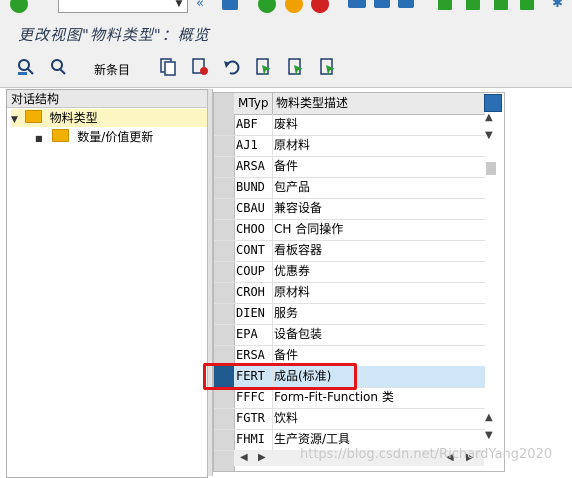 This screenshot has height=478, width=572. I want to click on save-icon, so click(230, 5).